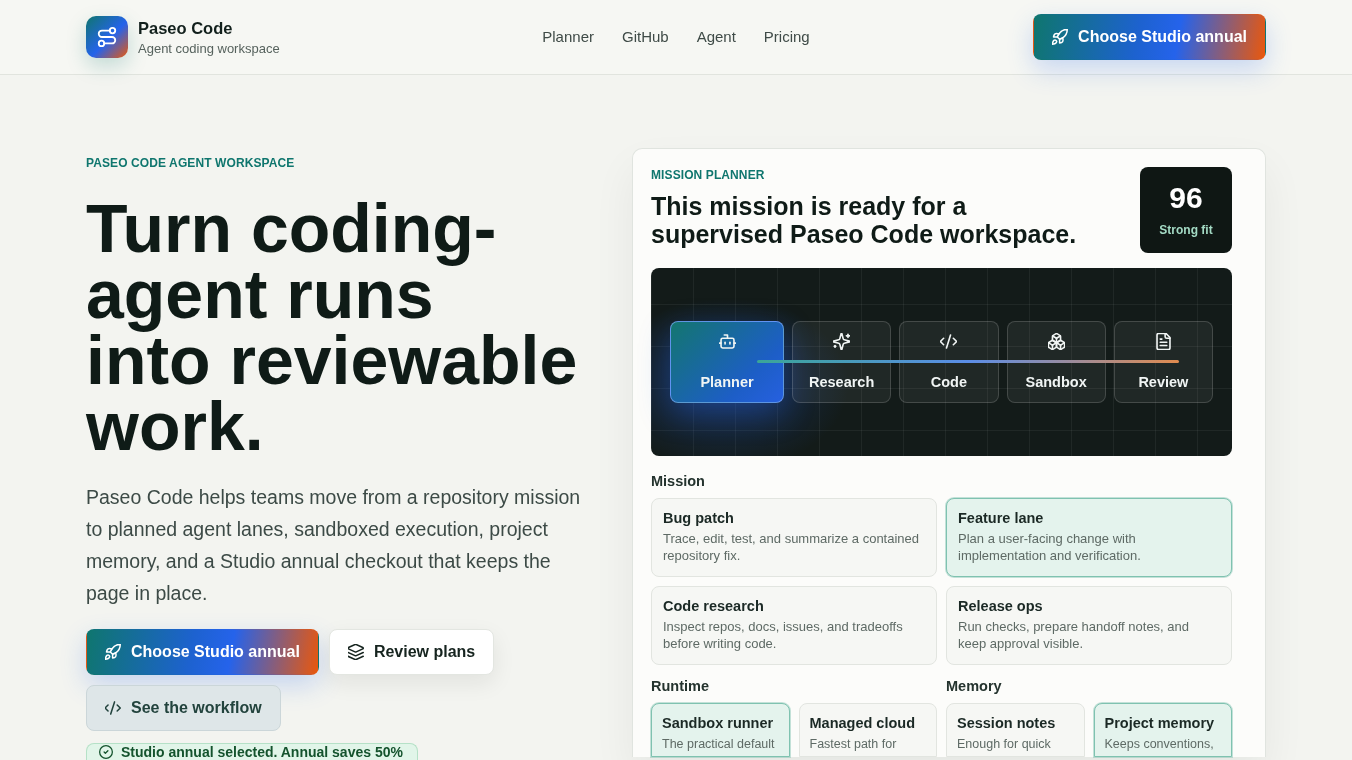  Describe the element at coordinates (727, 341) in the screenshot. I see `robot-icon` at that location.